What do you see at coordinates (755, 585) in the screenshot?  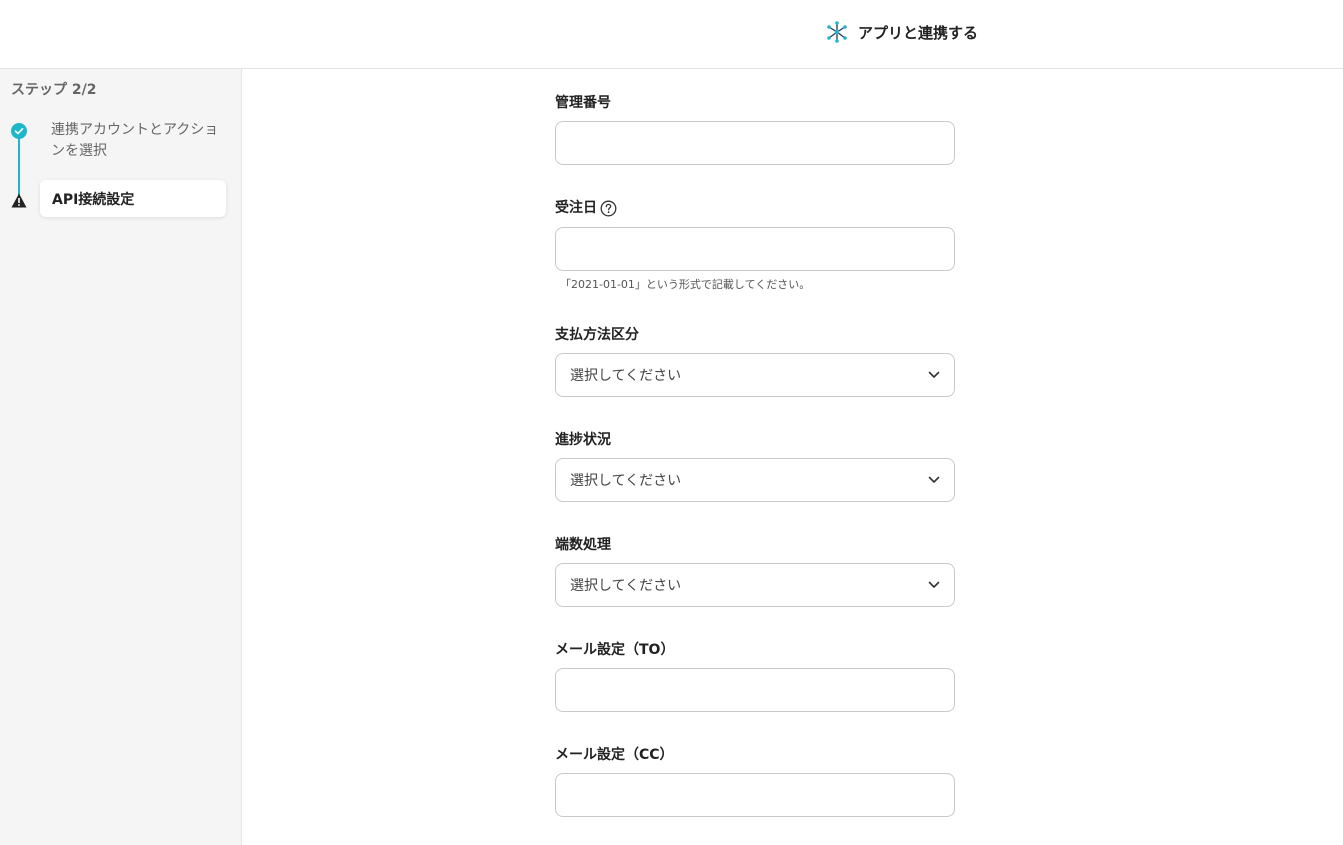 I see `rounding-select: 選択してください` at bounding box center [755, 585].